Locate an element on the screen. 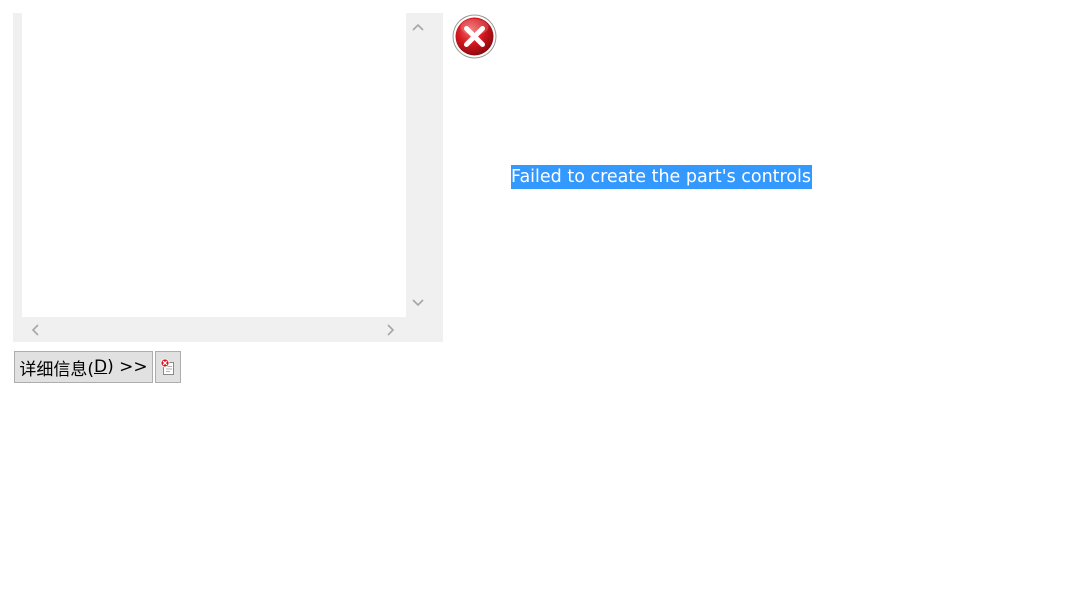 The width and height of the screenshot is (1087, 605). scroll-down-button is located at coordinates (418, 303).